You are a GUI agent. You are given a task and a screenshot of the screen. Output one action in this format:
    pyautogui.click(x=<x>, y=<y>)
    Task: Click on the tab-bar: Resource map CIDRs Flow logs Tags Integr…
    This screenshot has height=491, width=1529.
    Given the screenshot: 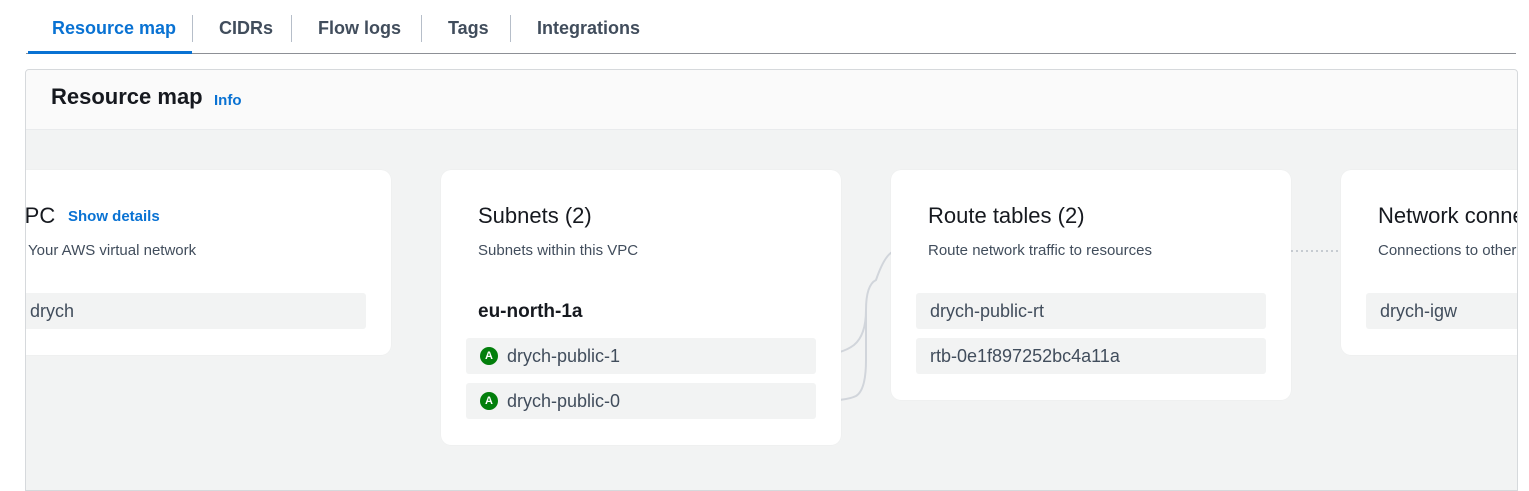 What is the action you would take?
    pyautogui.click(x=771, y=27)
    